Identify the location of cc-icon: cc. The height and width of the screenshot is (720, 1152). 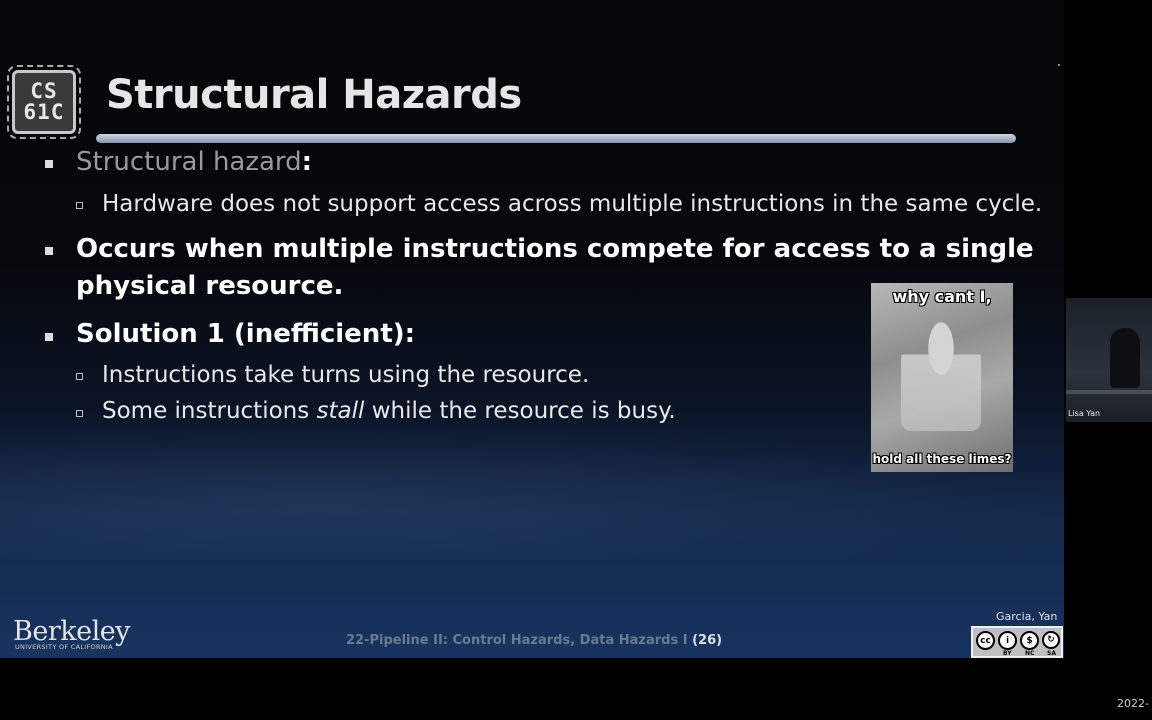
(985, 640).